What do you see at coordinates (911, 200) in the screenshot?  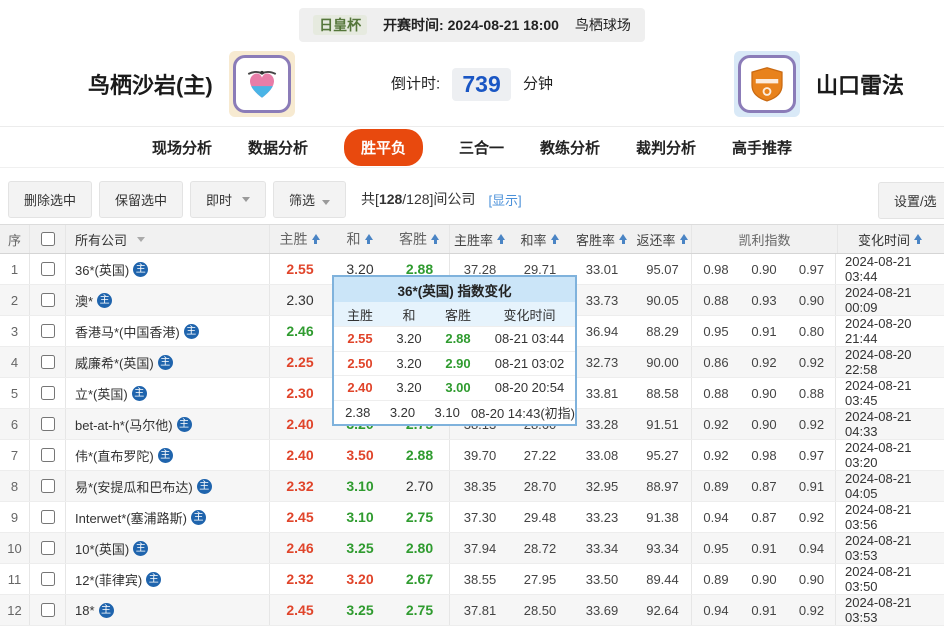 I see `settings-button: 设置/选` at bounding box center [911, 200].